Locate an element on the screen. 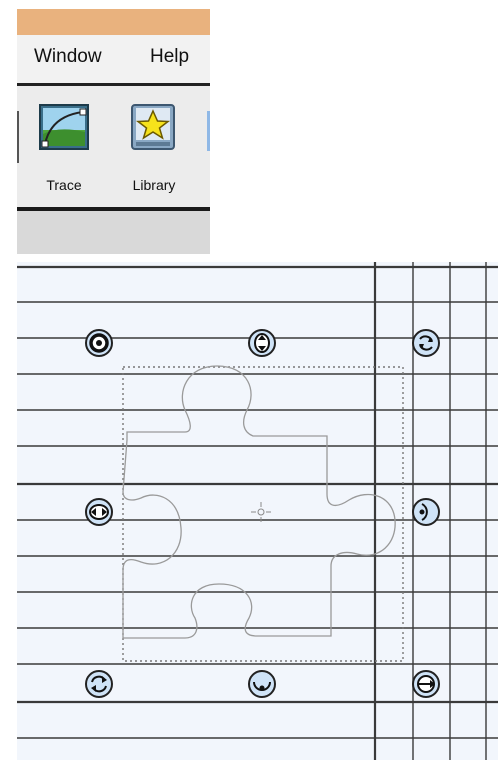 Image resolution: width=498 pixels, height=760 pixels. trace-button: Trace is located at coordinates (64, 146).